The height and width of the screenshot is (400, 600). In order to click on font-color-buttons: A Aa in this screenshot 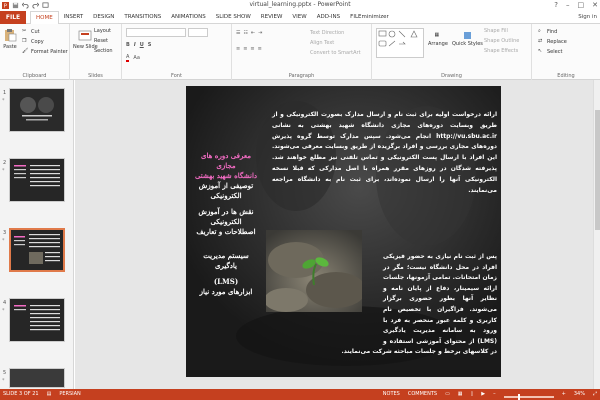, I will do `click(133, 58)`.